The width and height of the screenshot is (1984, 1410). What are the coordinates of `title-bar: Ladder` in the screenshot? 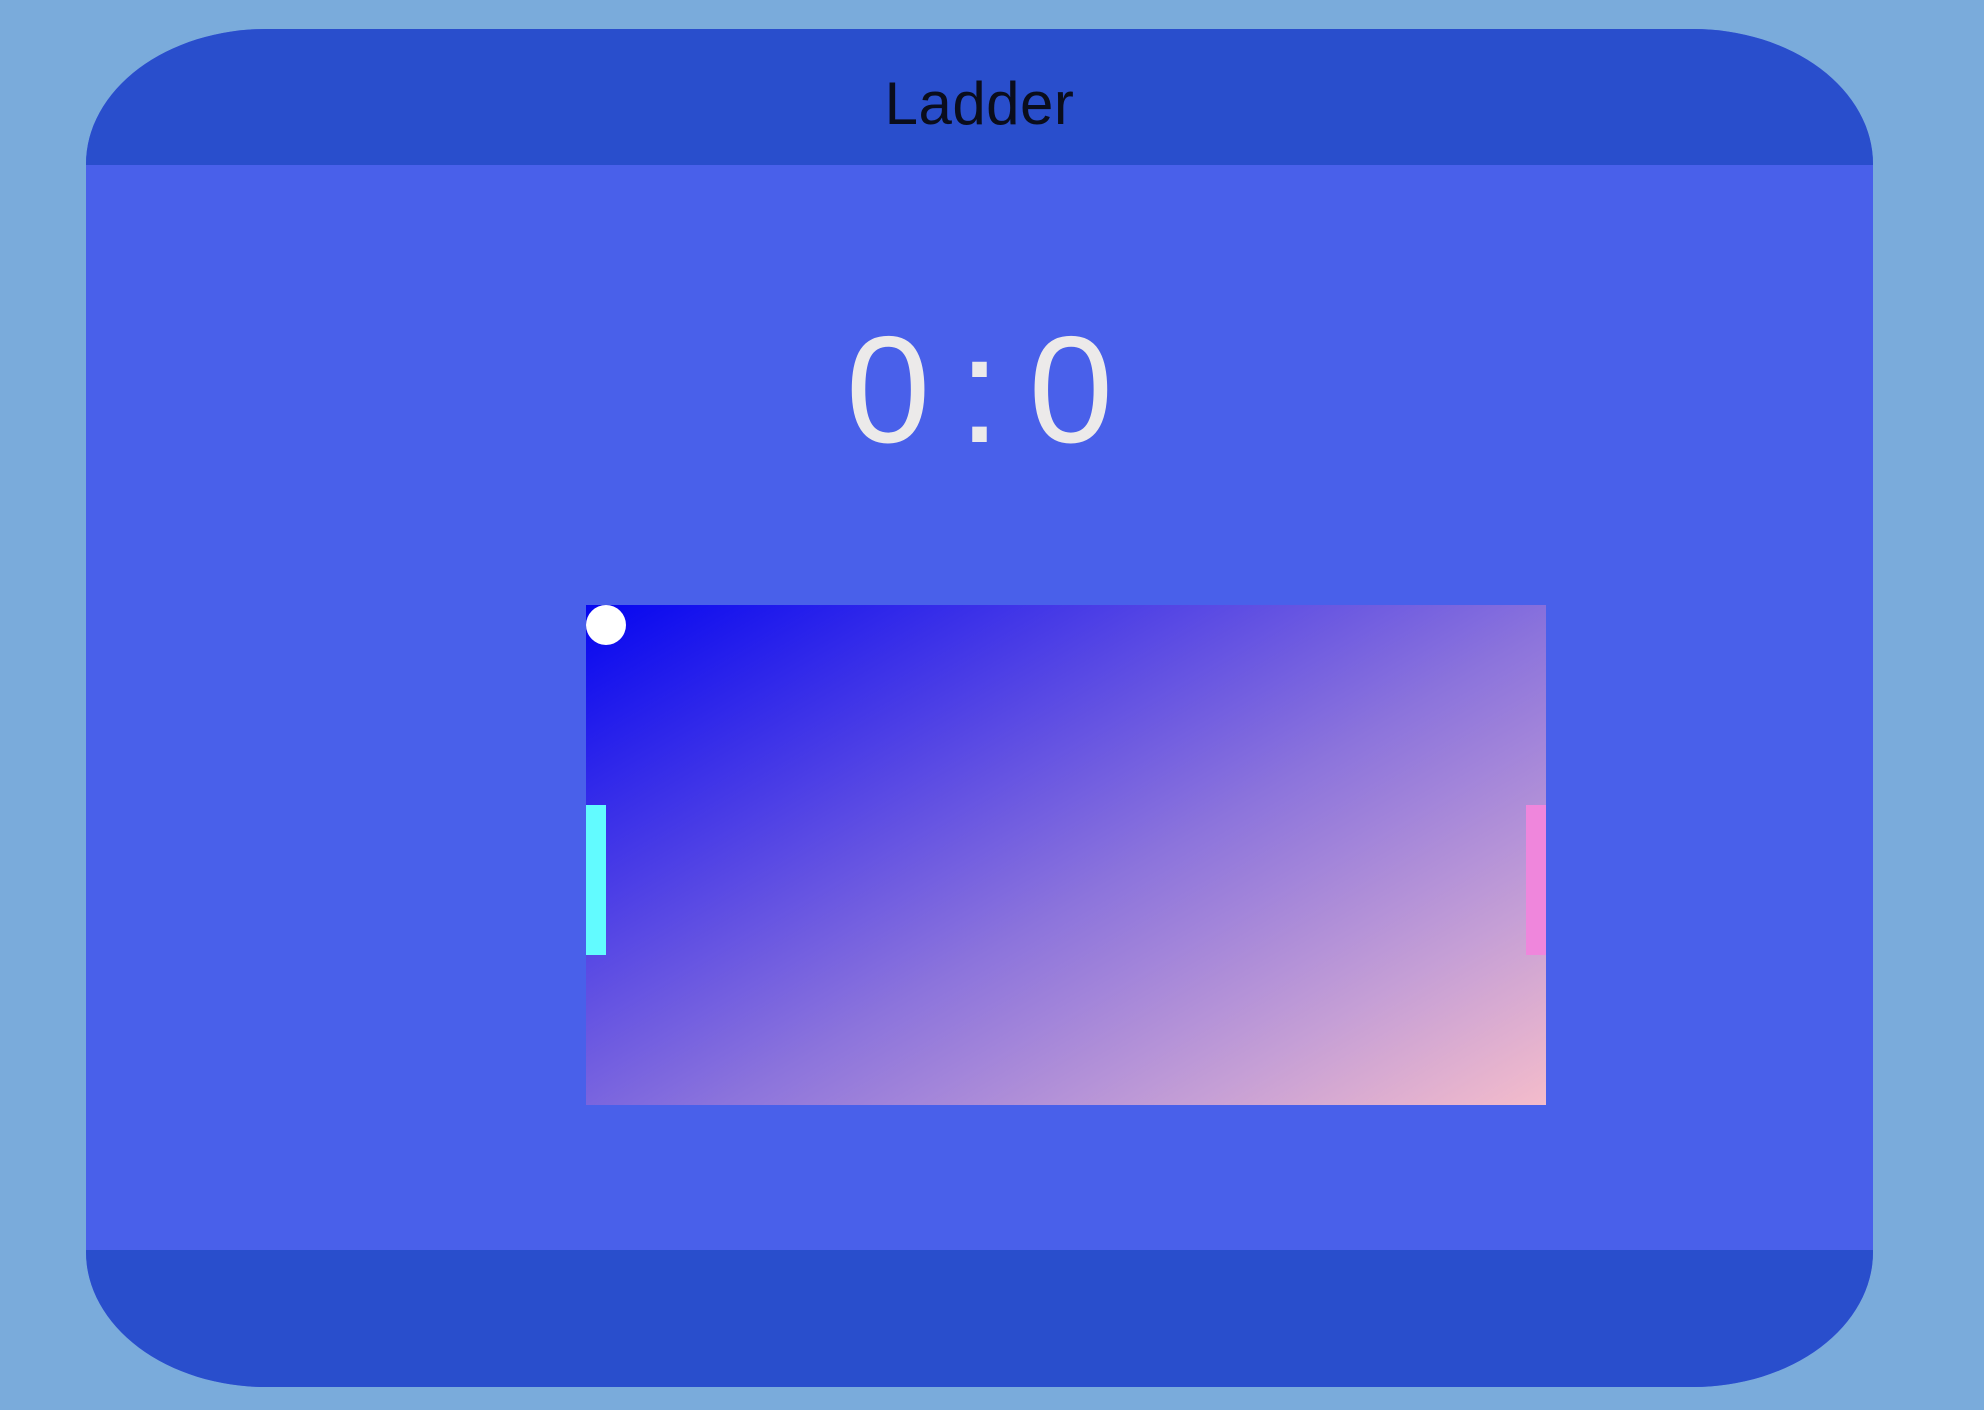 It's located at (979, 97).